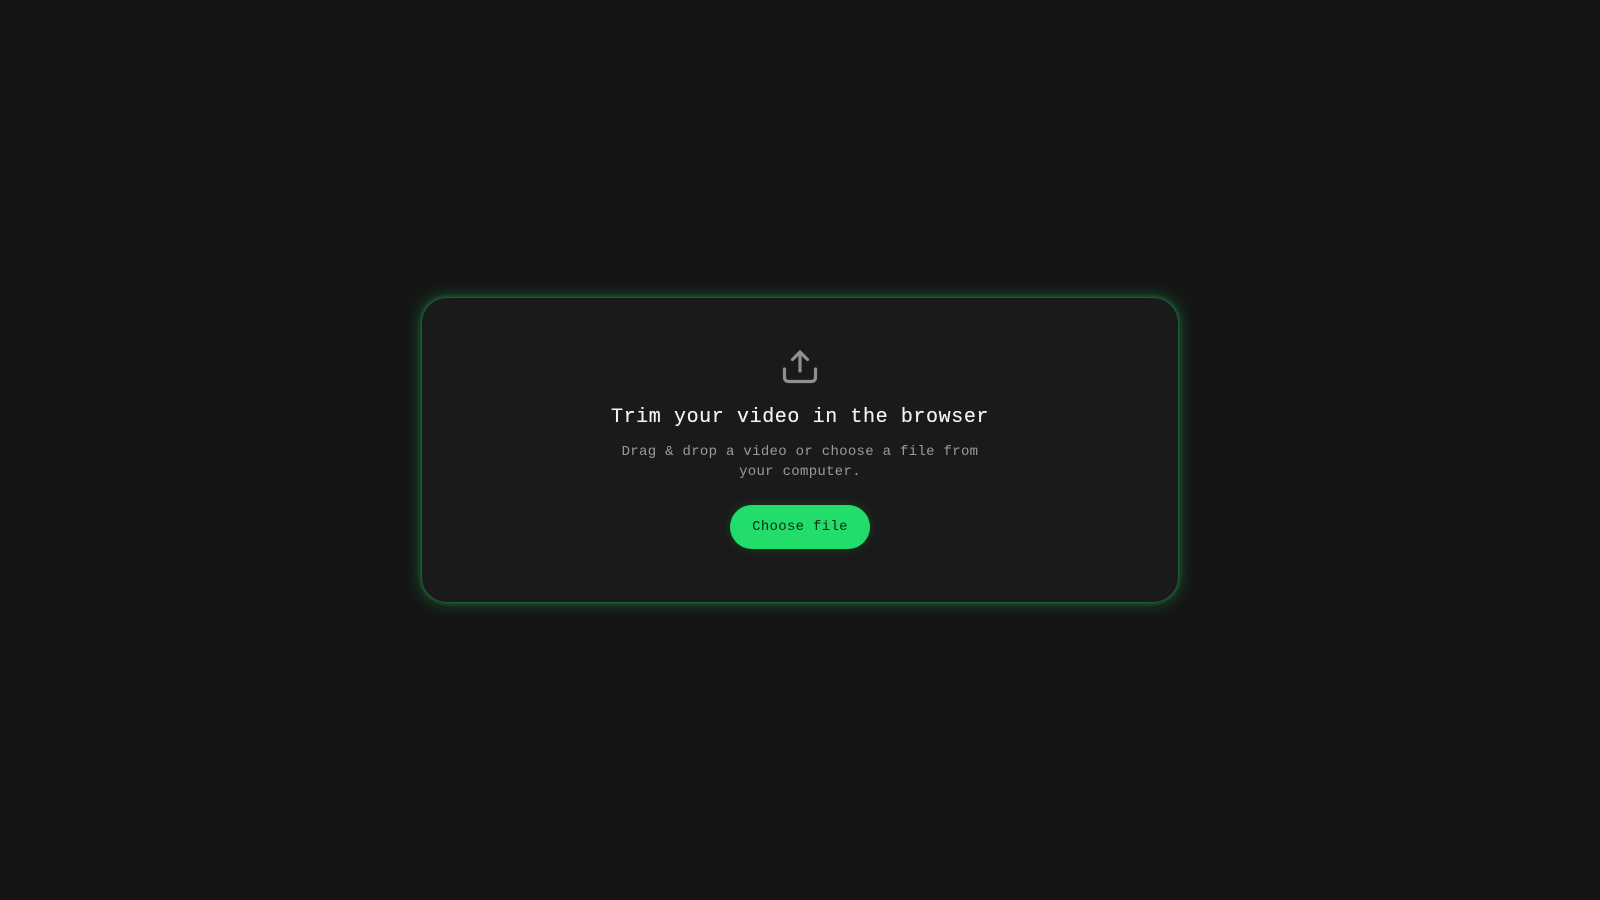  What do you see at coordinates (800, 527) in the screenshot?
I see `choose-file-button: Choose file` at bounding box center [800, 527].